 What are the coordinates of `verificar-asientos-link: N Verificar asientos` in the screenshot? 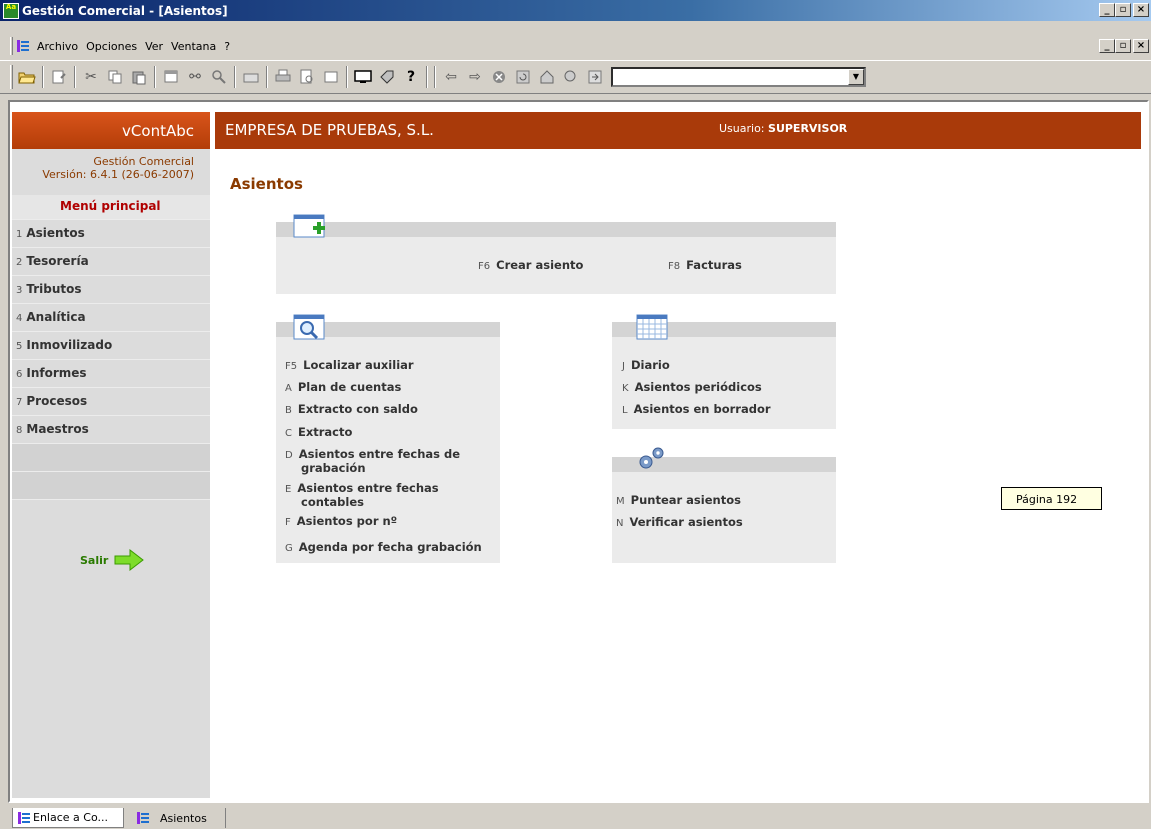 It's located at (679, 523).